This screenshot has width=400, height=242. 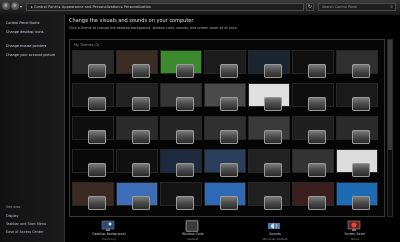 What do you see at coordinates (15, 6) in the screenshot?
I see `forward-arrow-icon: ›` at bounding box center [15, 6].